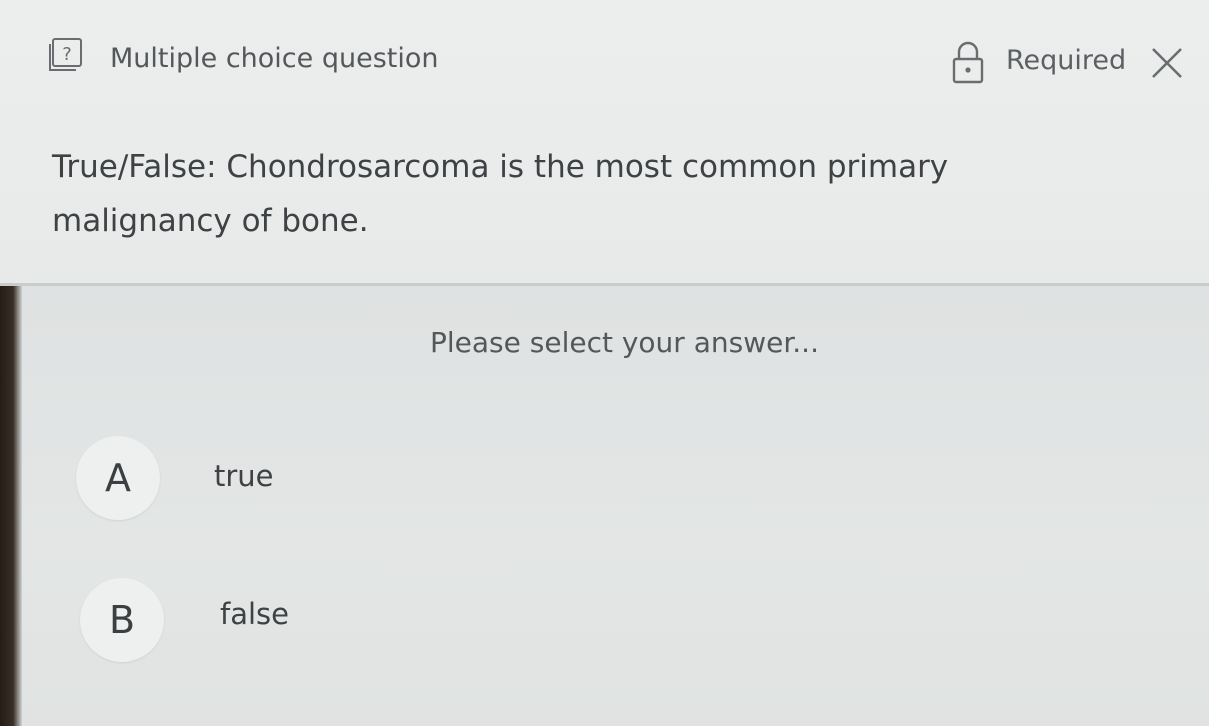  Describe the element at coordinates (968, 62) in the screenshot. I see `lock-icon` at that location.